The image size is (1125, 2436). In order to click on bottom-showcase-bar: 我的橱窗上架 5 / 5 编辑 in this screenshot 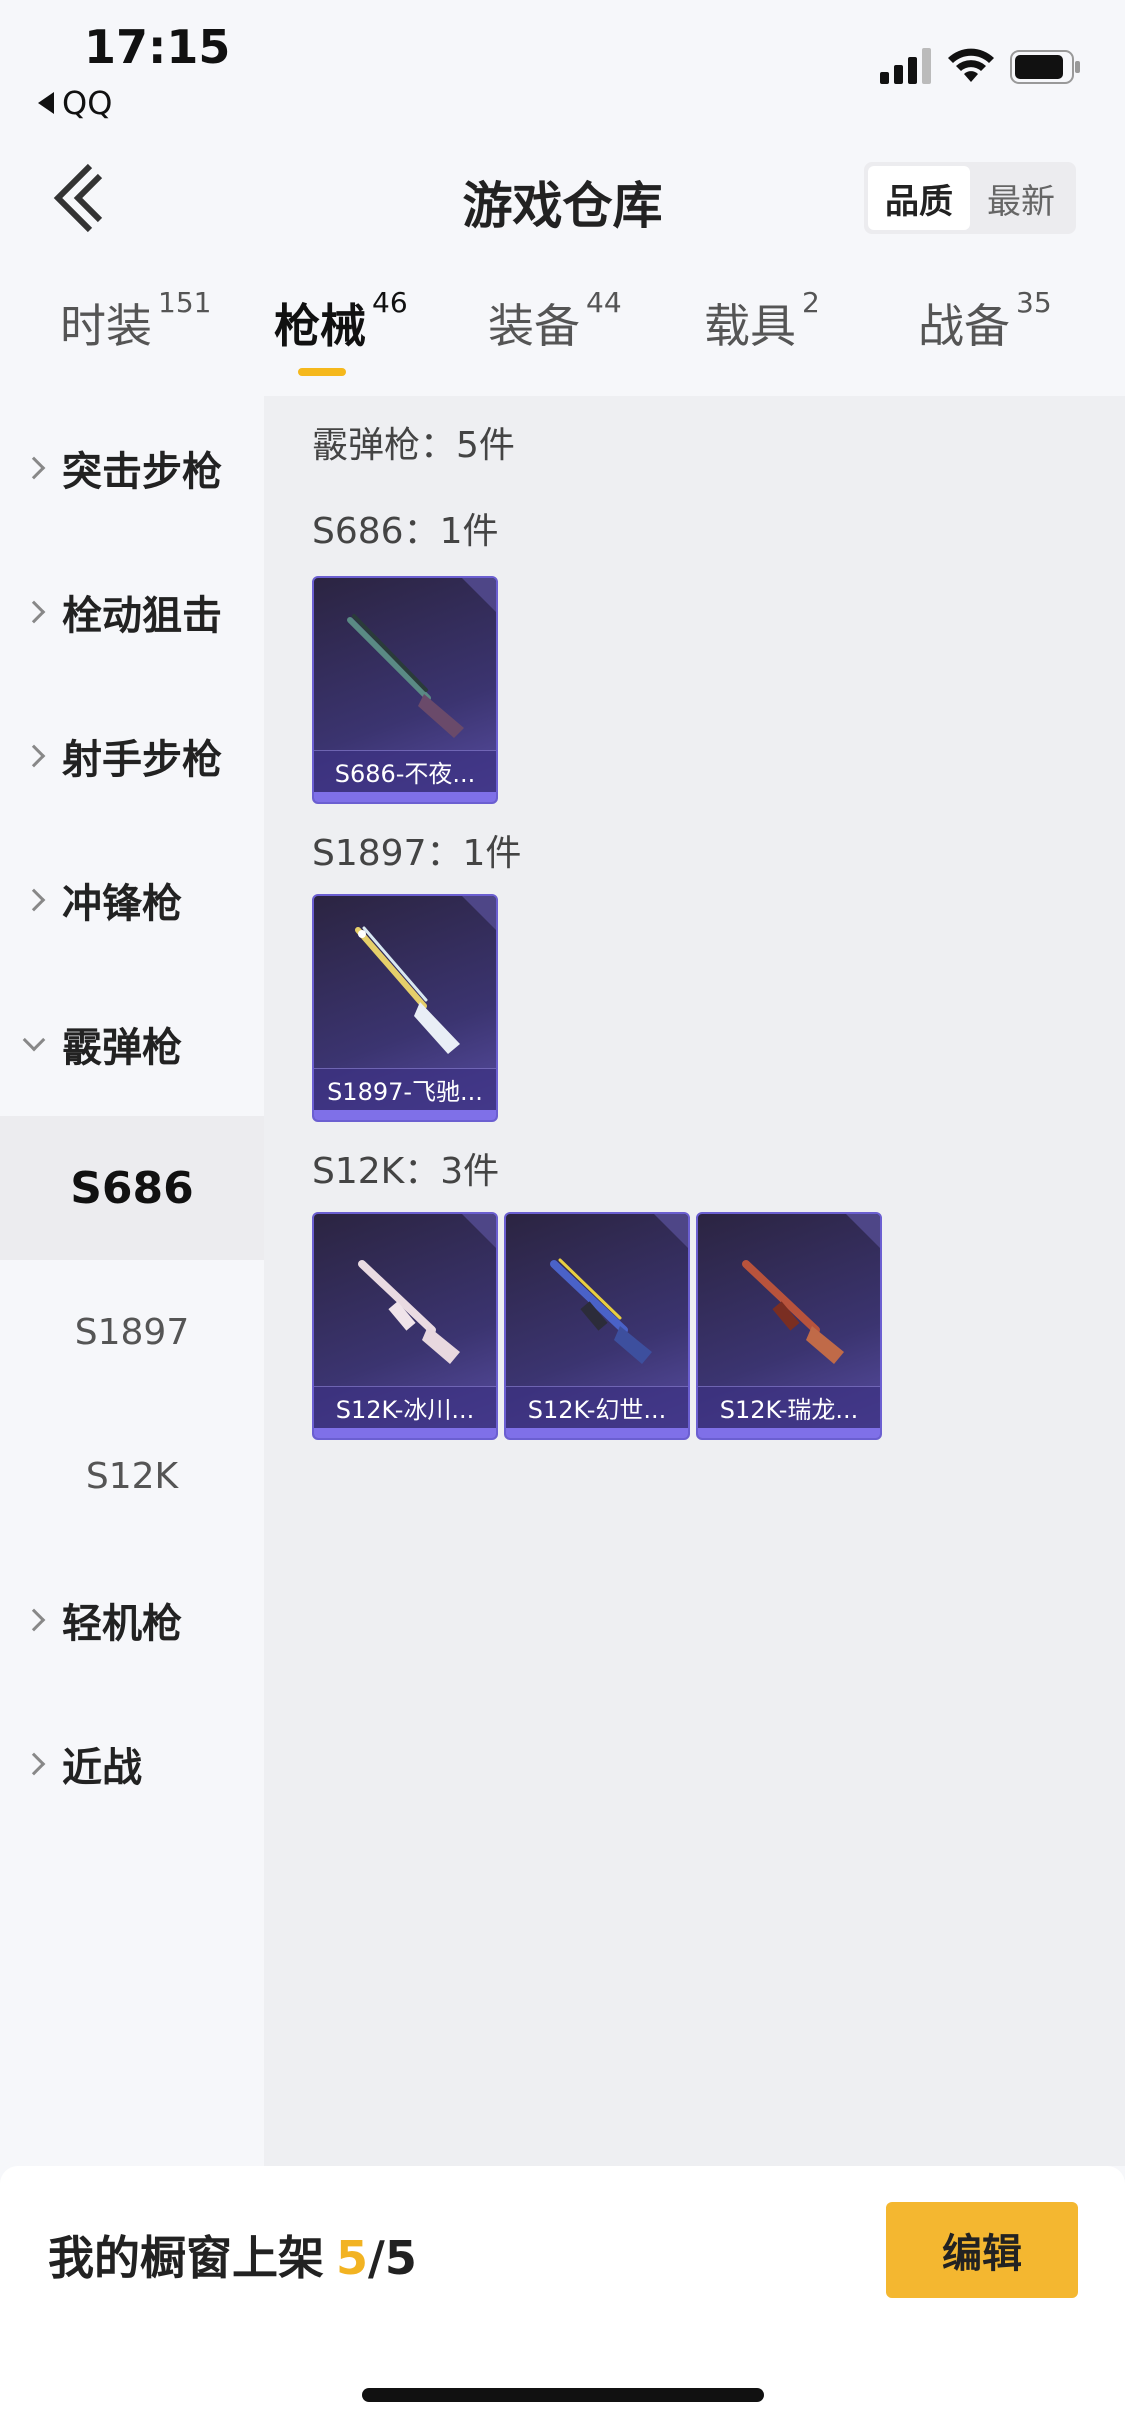, I will do `click(562, 2301)`.